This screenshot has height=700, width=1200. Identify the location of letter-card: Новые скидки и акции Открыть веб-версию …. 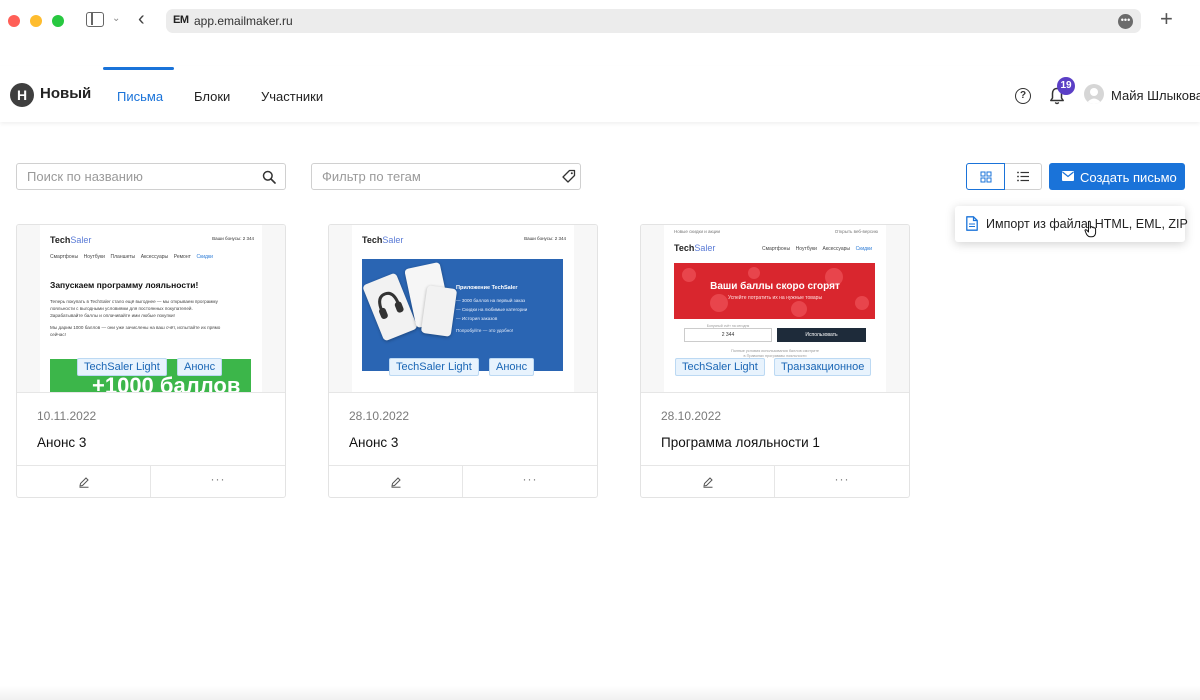
(775, 361).